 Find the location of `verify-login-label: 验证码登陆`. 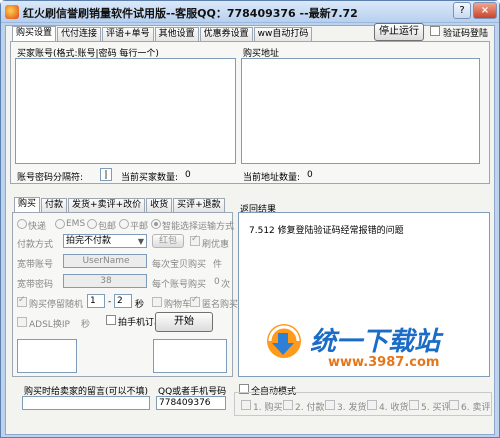

verify-login-label: 验证码登陆 is located at coordinates (466, 34).